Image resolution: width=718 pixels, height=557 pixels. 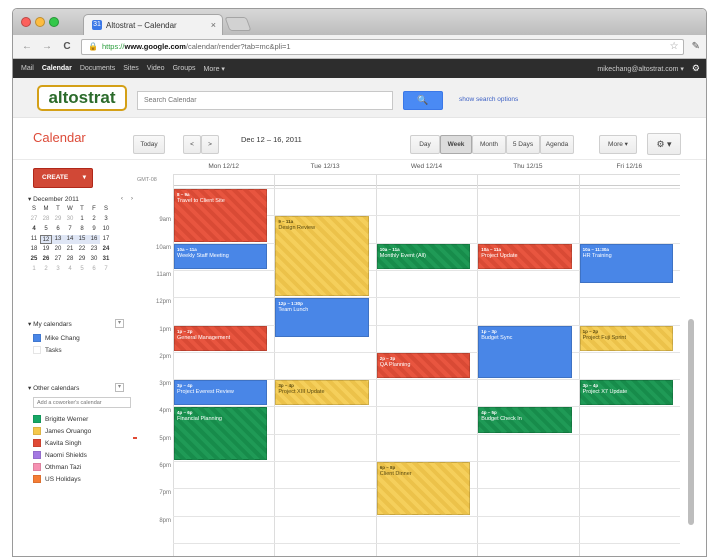 I want to click on mini-calendar-day: 24, so click(x=106, y=249).